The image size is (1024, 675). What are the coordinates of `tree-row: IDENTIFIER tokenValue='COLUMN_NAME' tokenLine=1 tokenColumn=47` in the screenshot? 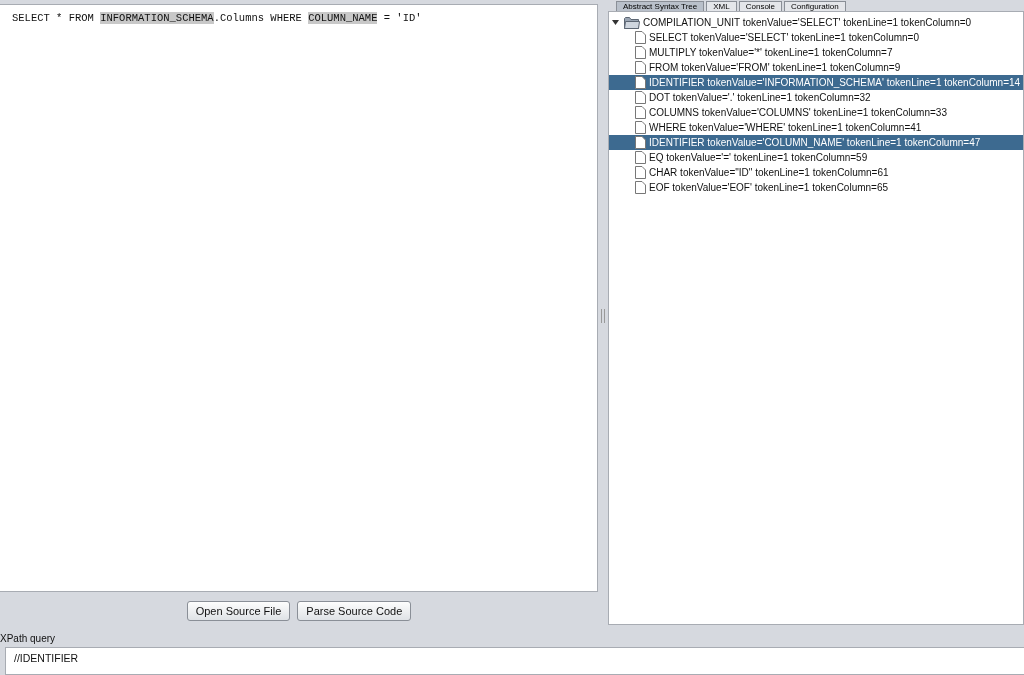 It's located at (816, 142).